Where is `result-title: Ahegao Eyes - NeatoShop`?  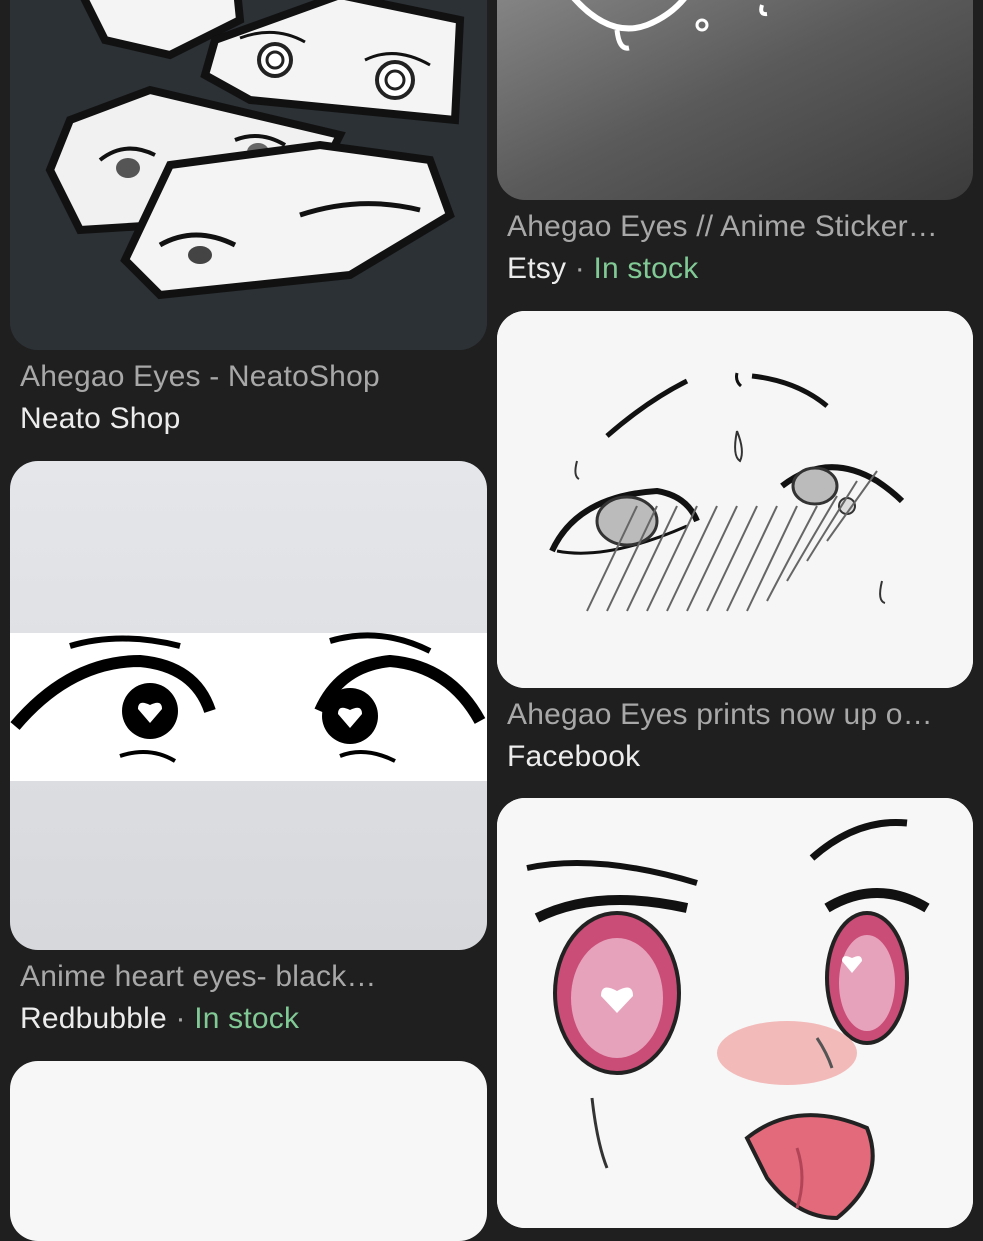 result-title: Ahegao Eyes - NeatoShop is located at coordinates (250, 377).